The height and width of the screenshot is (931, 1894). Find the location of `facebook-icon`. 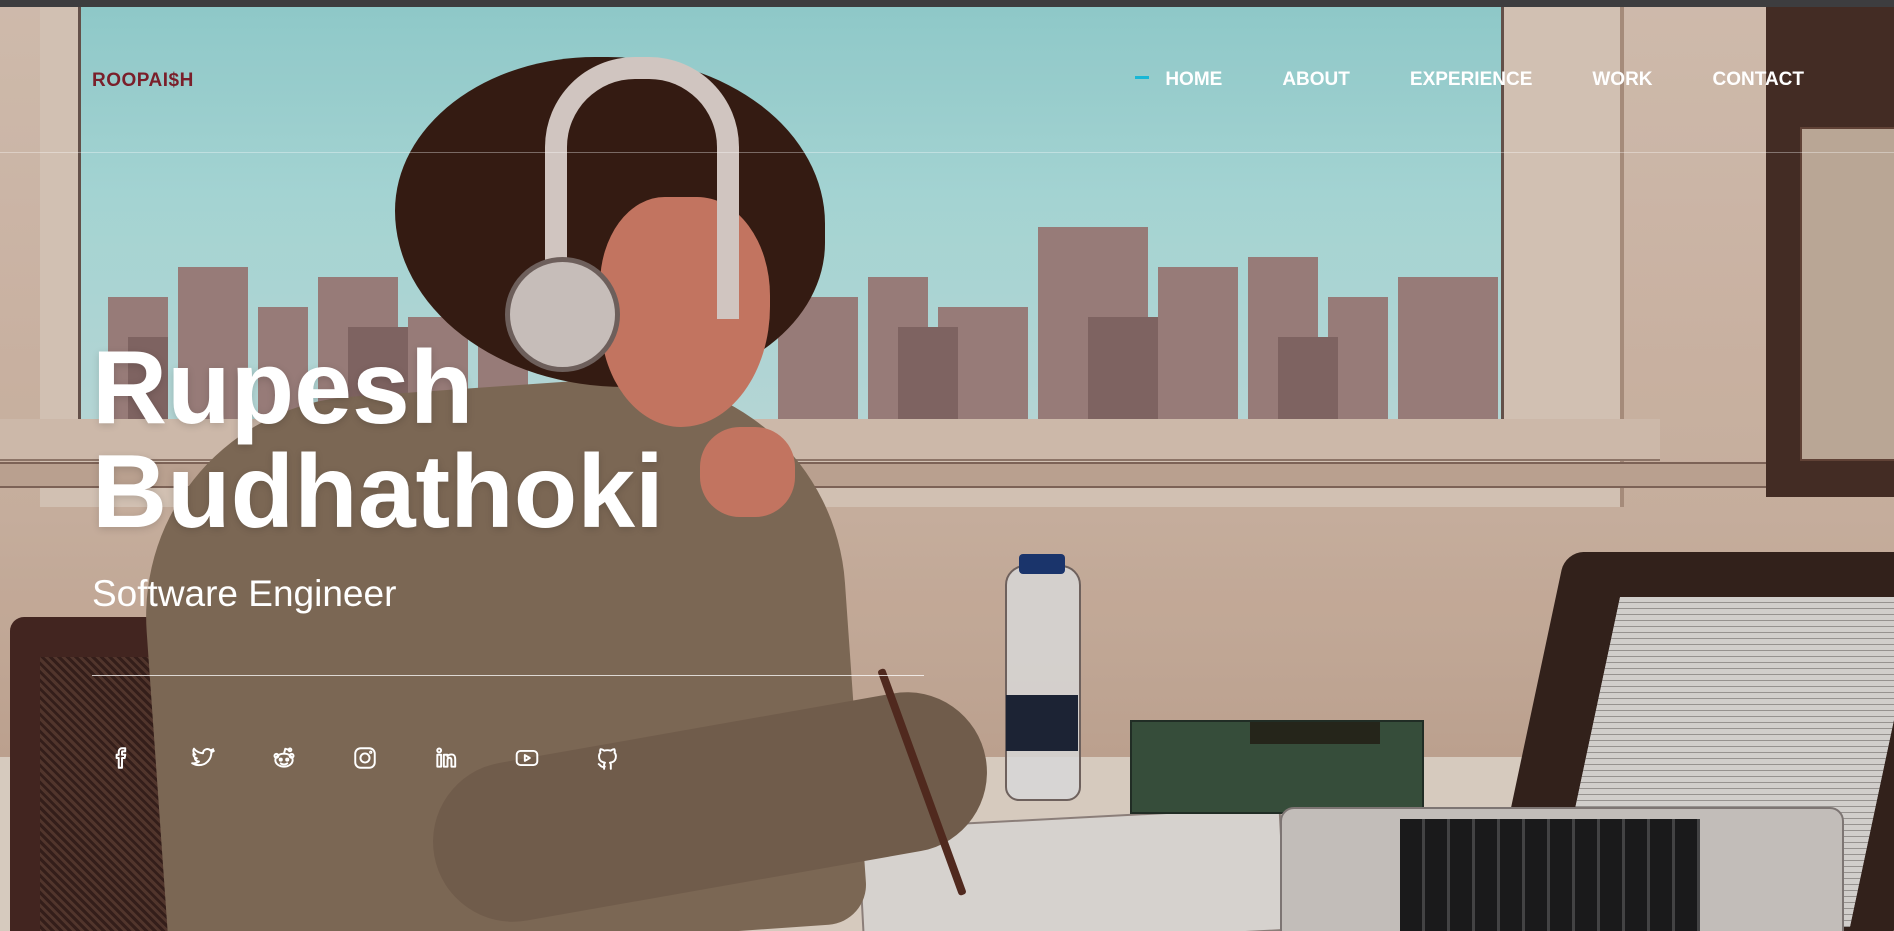

facebook-icon is located at coordinates (122, 758).